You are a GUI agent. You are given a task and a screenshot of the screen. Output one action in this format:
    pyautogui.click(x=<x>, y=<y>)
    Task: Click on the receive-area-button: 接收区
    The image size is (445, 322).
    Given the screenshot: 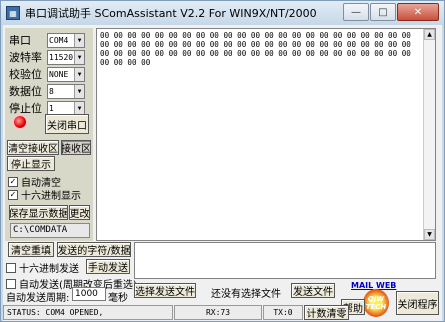 What is the action you would take?
    pyautogui.click(x=76, y=147)
    